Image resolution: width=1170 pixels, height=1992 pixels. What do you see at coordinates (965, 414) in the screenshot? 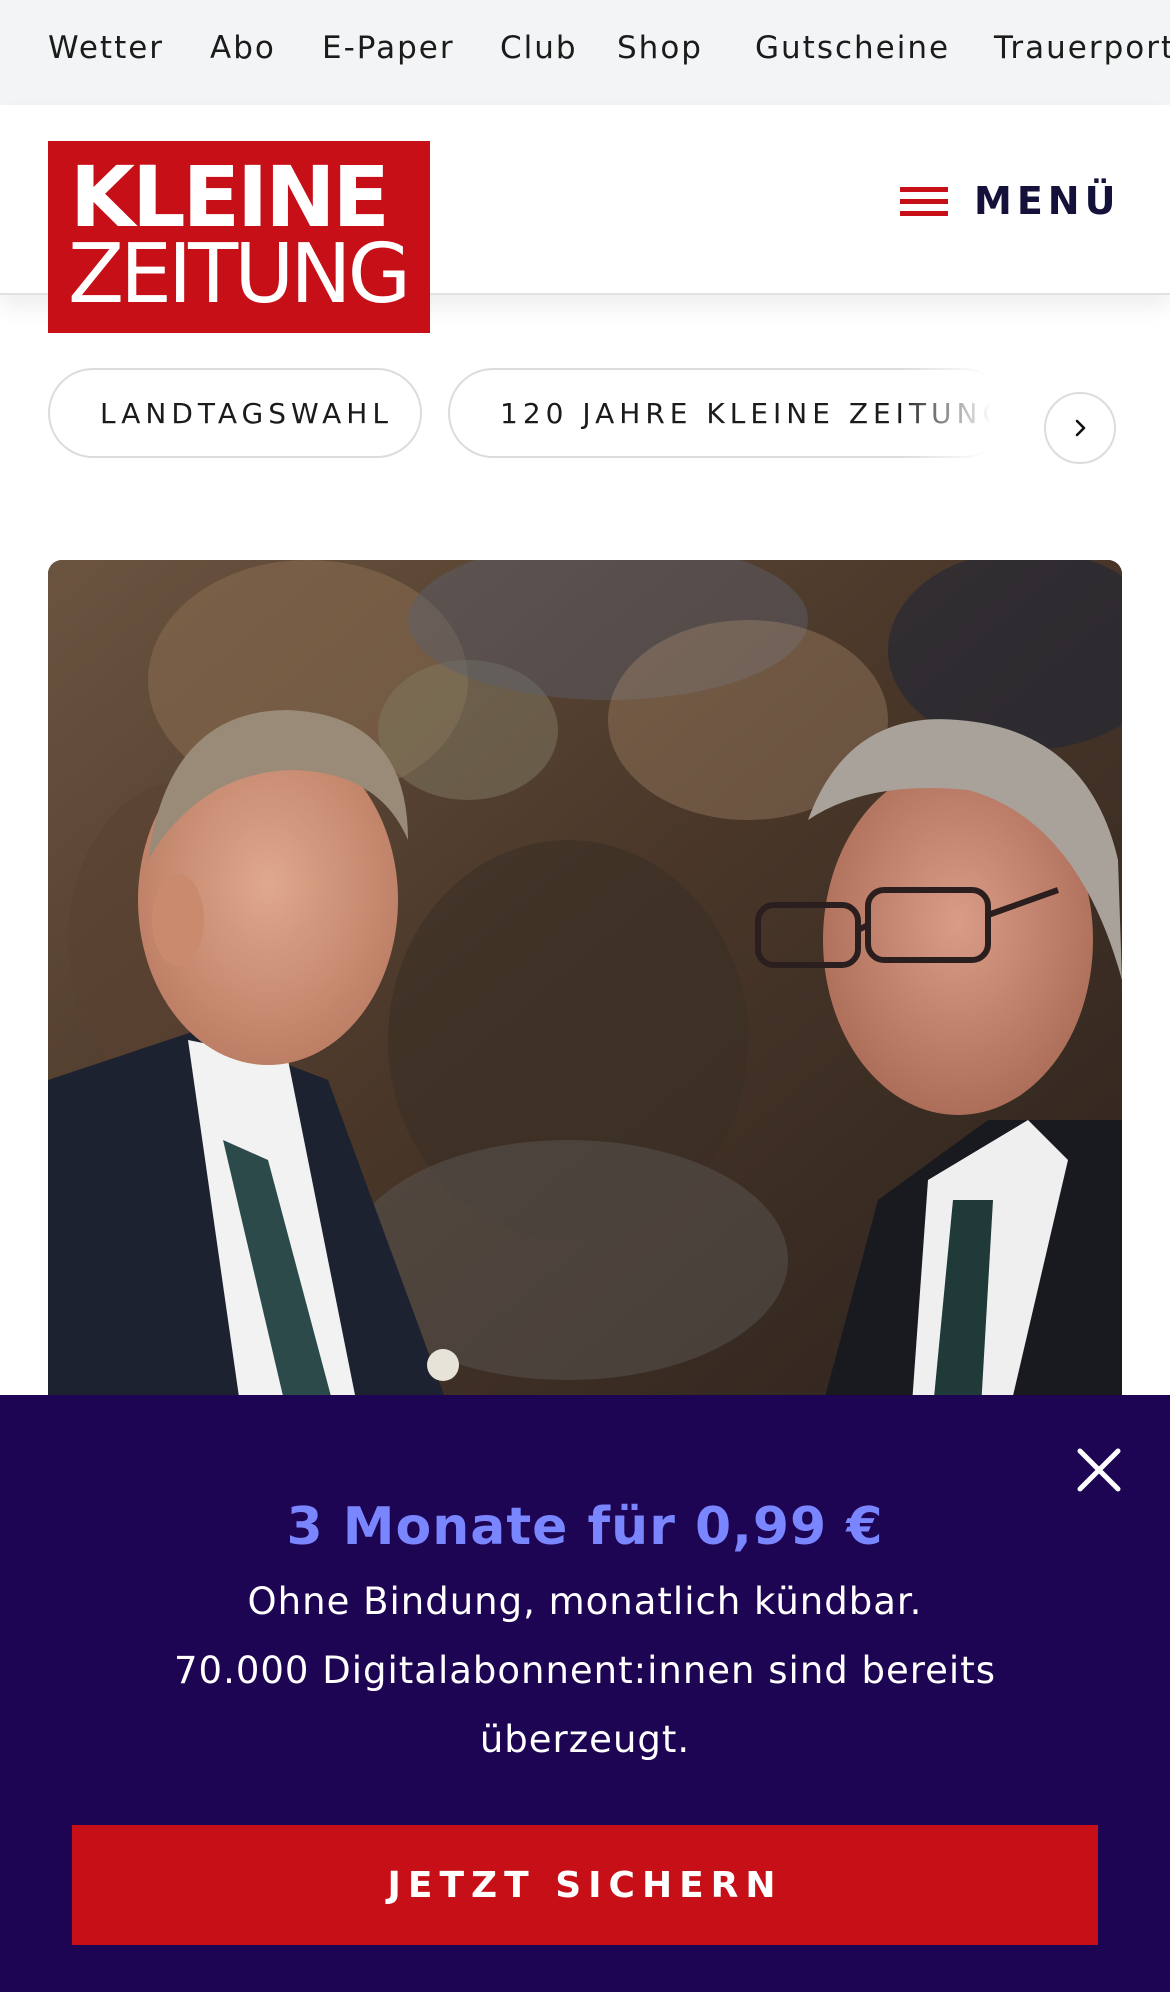
I see `pills-fade-overlay` at bounding box center [965, 414].